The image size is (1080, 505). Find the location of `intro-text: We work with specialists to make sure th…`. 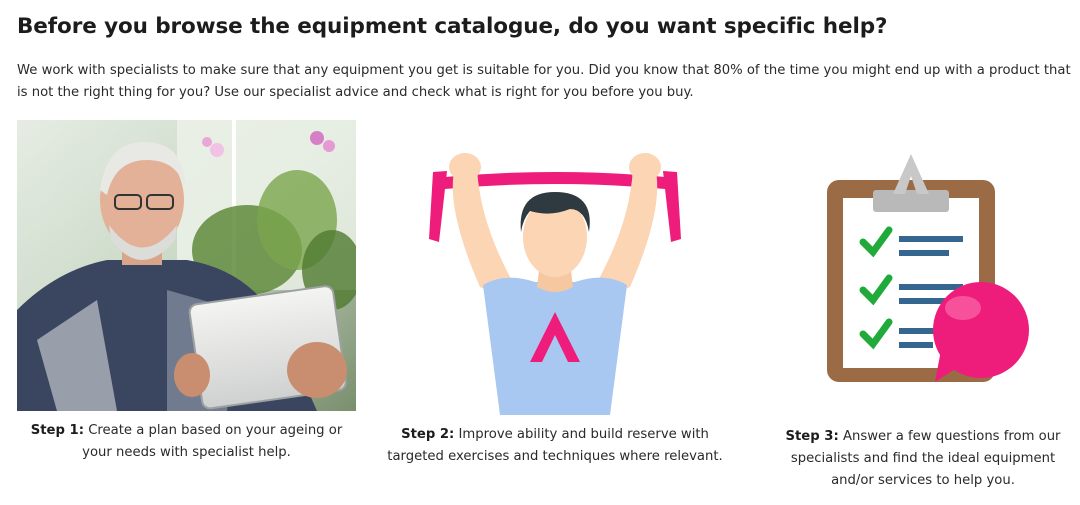

intro-text: We work with specialists to make sure th… is located at coordinates (544, 81).